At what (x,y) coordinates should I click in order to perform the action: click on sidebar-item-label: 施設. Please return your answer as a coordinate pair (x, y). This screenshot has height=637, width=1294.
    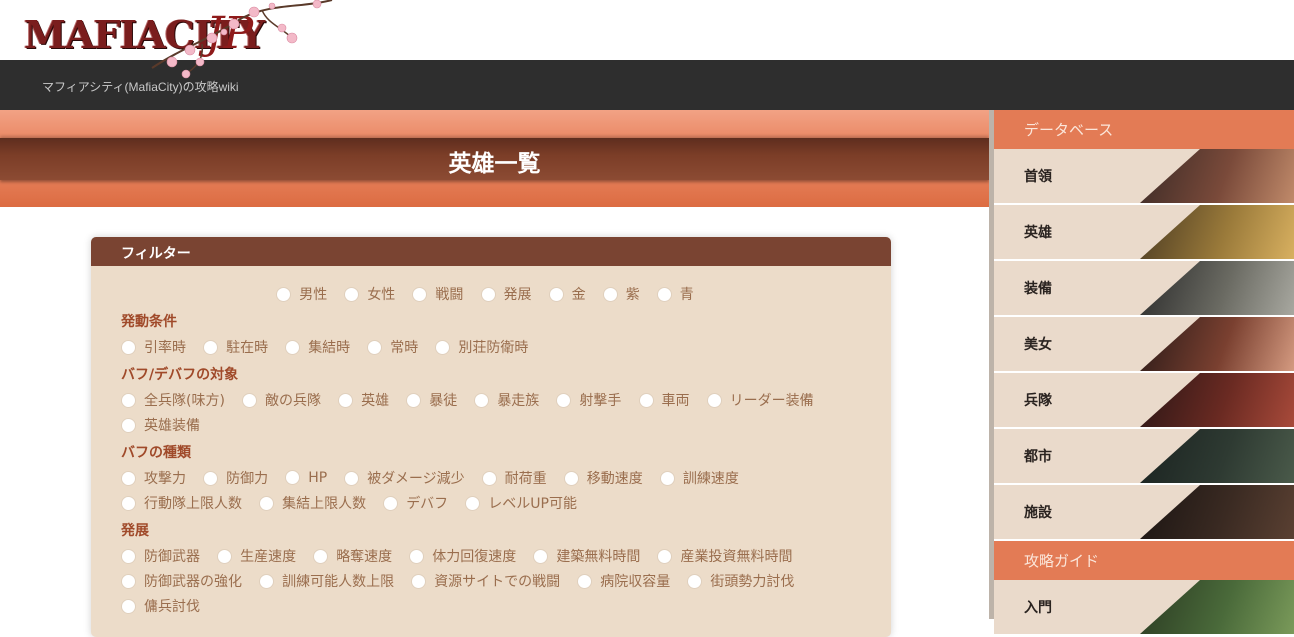
    Looking at the image, I should click on (1038, 513).